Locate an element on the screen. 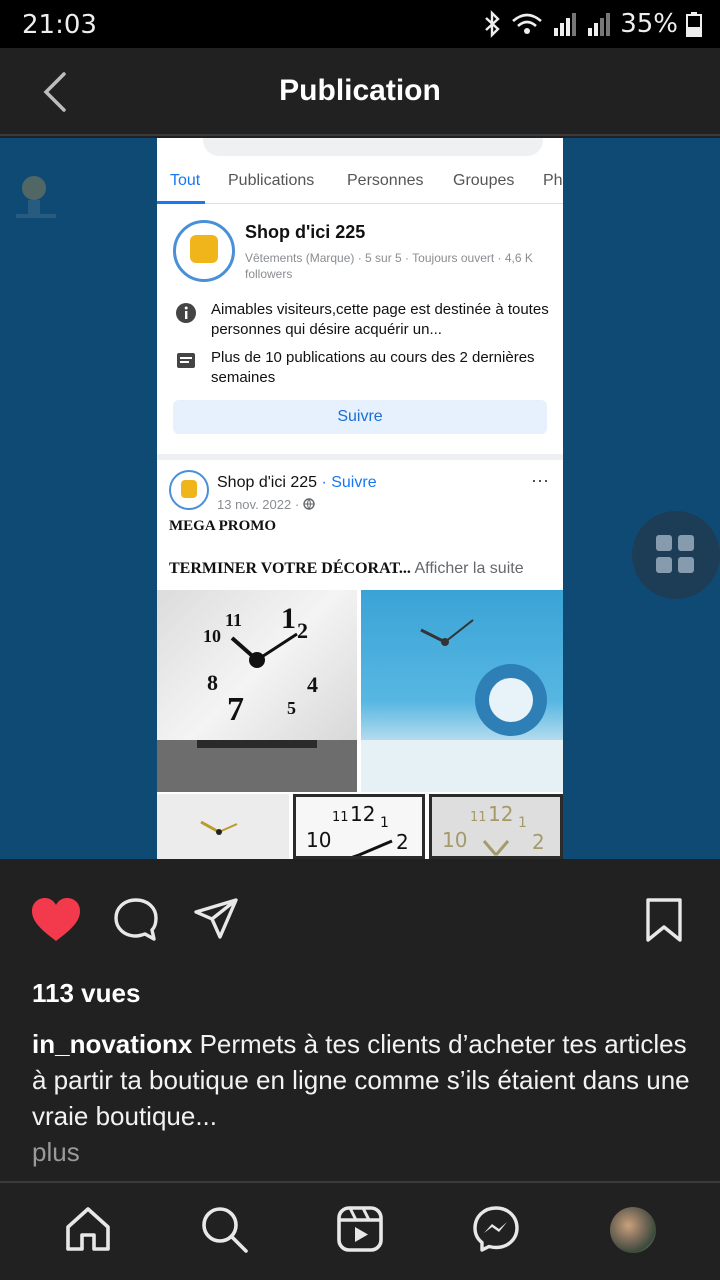 This screenshot has height=1280, width=720. more-icon: ··· is located at coordinates (540, 480).